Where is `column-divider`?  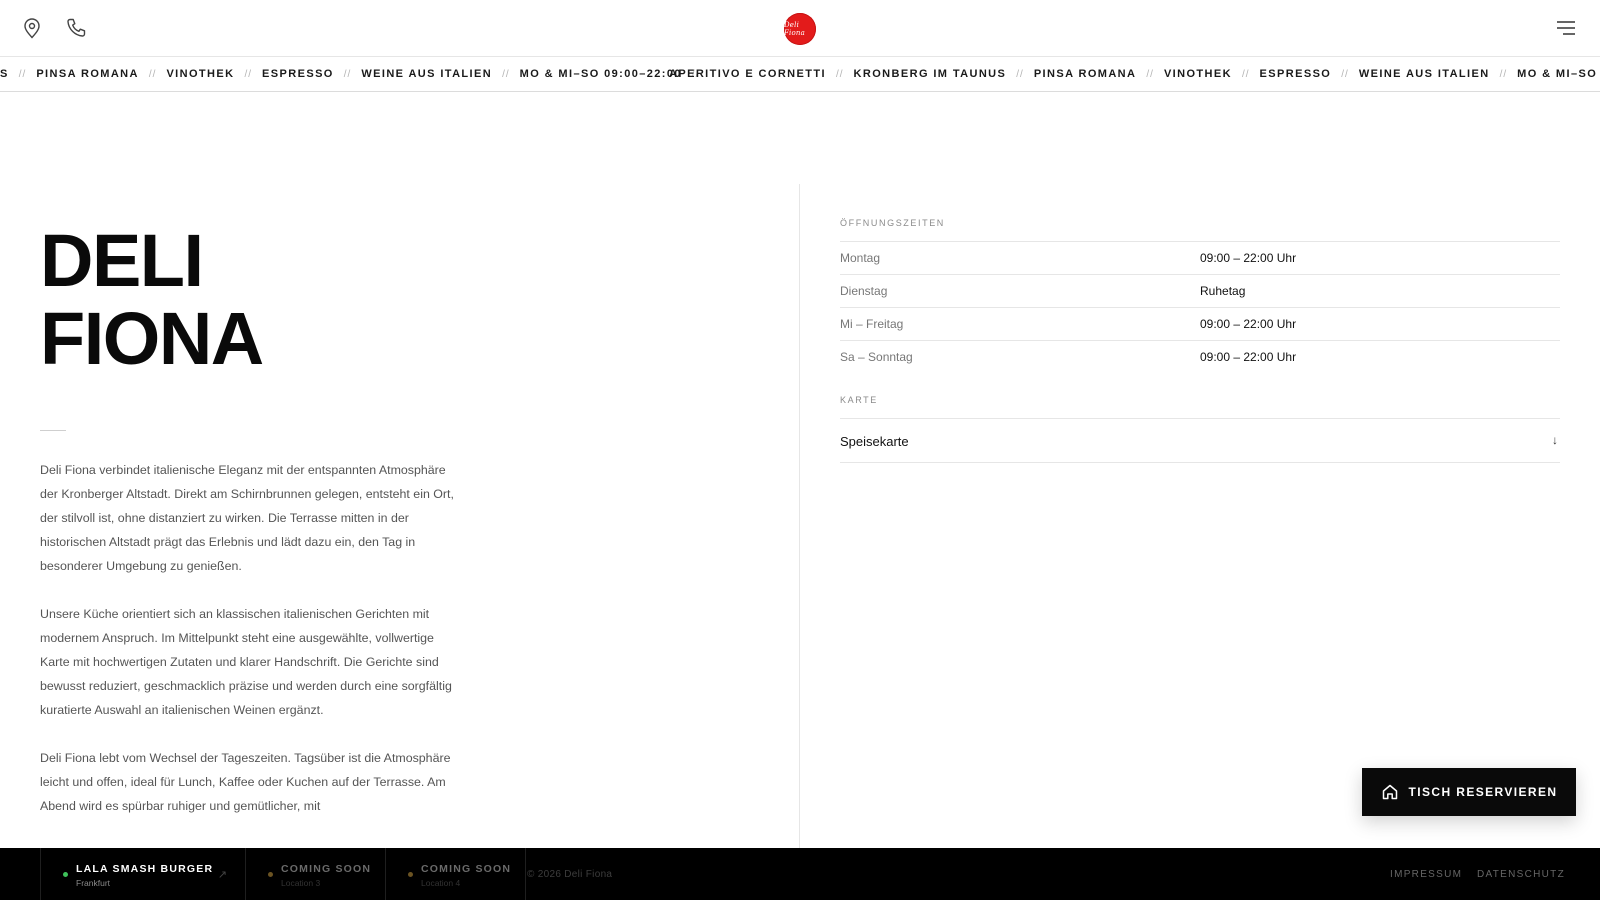 column-divider is located at coordinates (799, 516).